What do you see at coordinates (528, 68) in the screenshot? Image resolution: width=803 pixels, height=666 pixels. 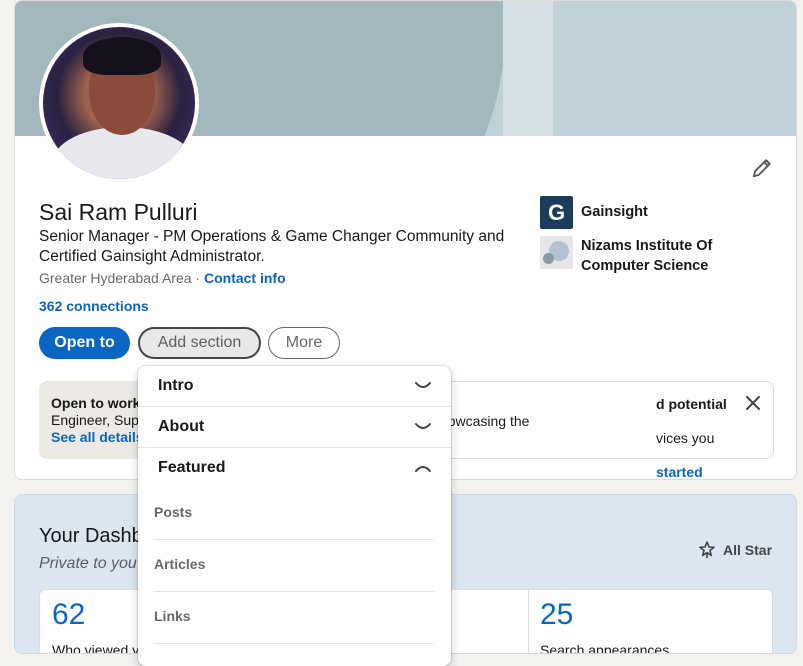 I see `banner-band` at bounding box center [528, 68].